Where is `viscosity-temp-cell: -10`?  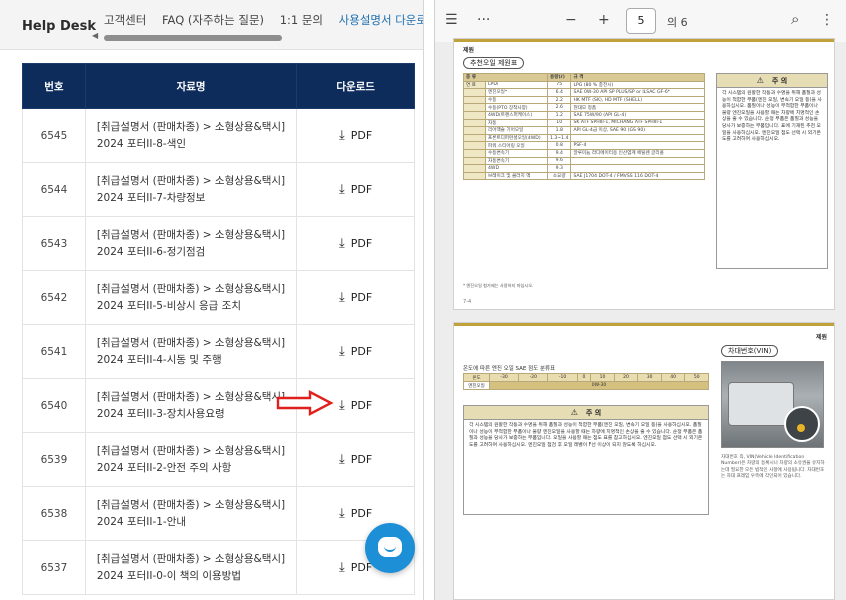 viscosity-temp-cell: -10 is located at coordinates (562, 377).